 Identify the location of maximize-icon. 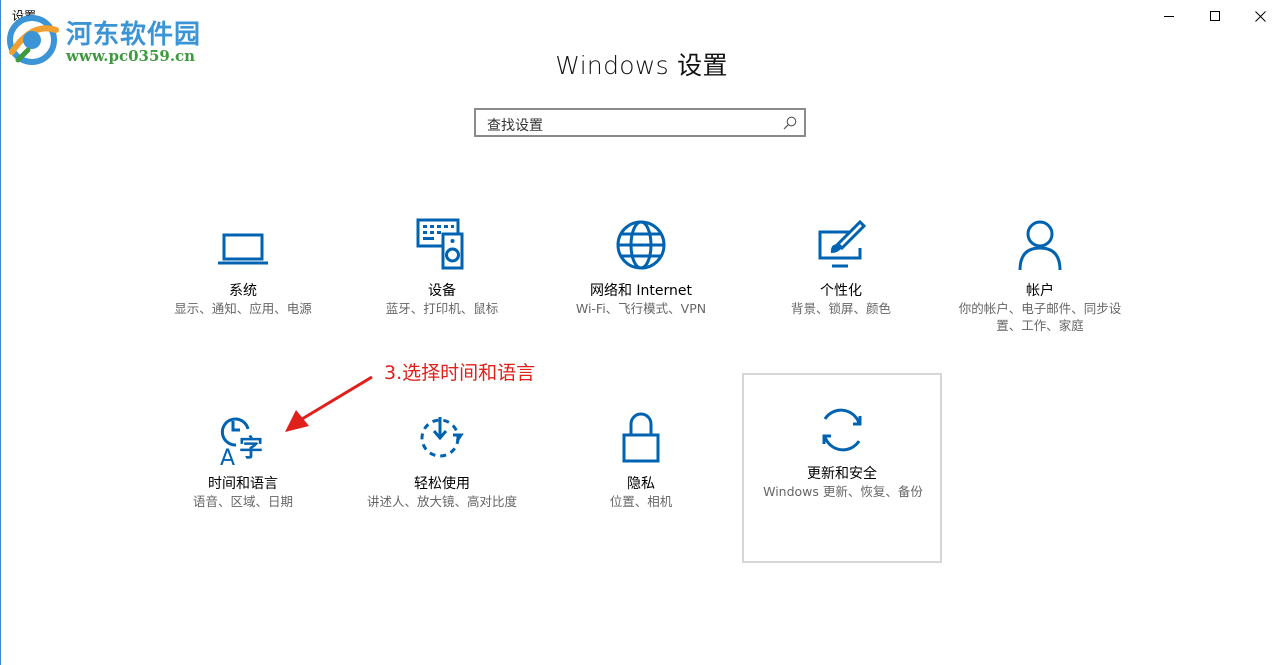
(1214, 15).